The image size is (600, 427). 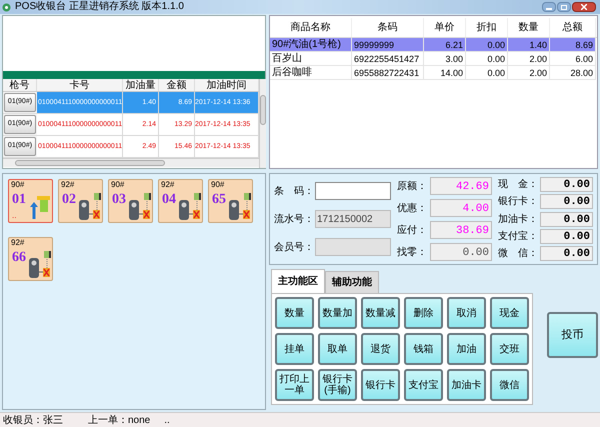 What do you see at coordinates (461, 230) in the screenshot?
I see `amount-value: 38.69` at bounding box center [461, 230].